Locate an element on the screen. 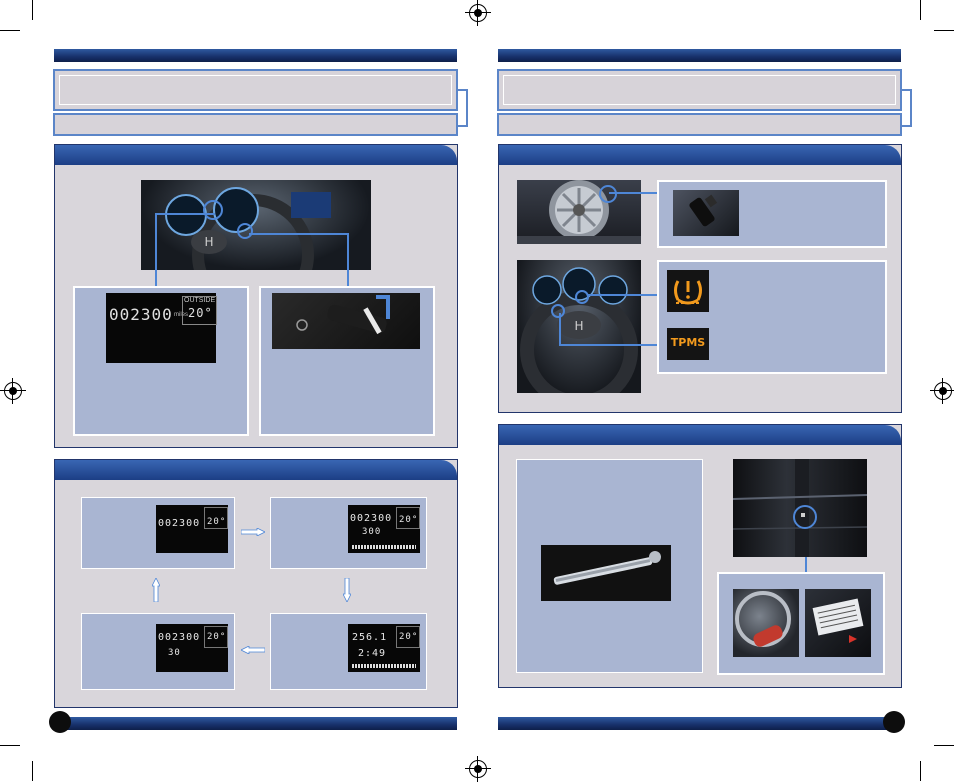 The image size is (954, 782). gauge-box is located at coordinates (609, 566).